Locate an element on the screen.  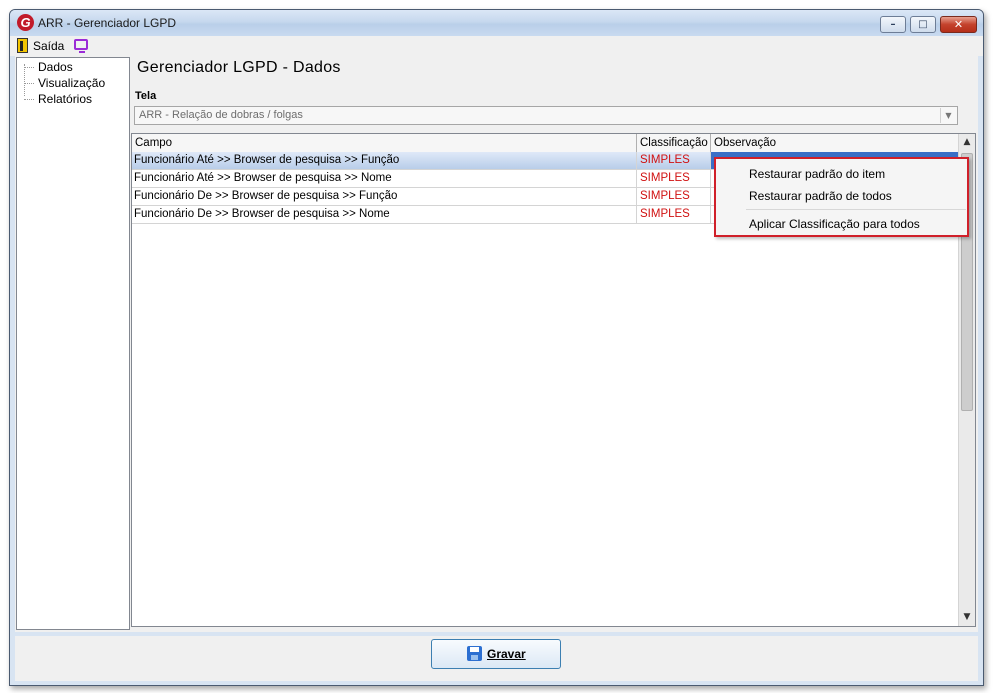
minimize-button: – is located at coordinates (893, 24).